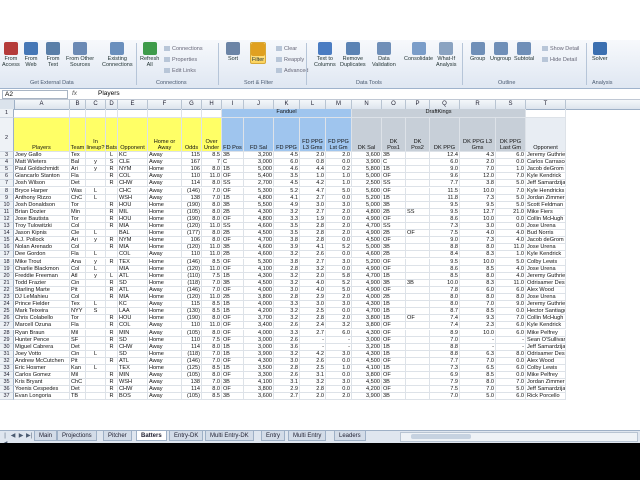 The image size is (640, 480). What do you see at coordinates (78, 104) in the screenshot?
I see `column-header-b: B` at bounding box center [78, 104].